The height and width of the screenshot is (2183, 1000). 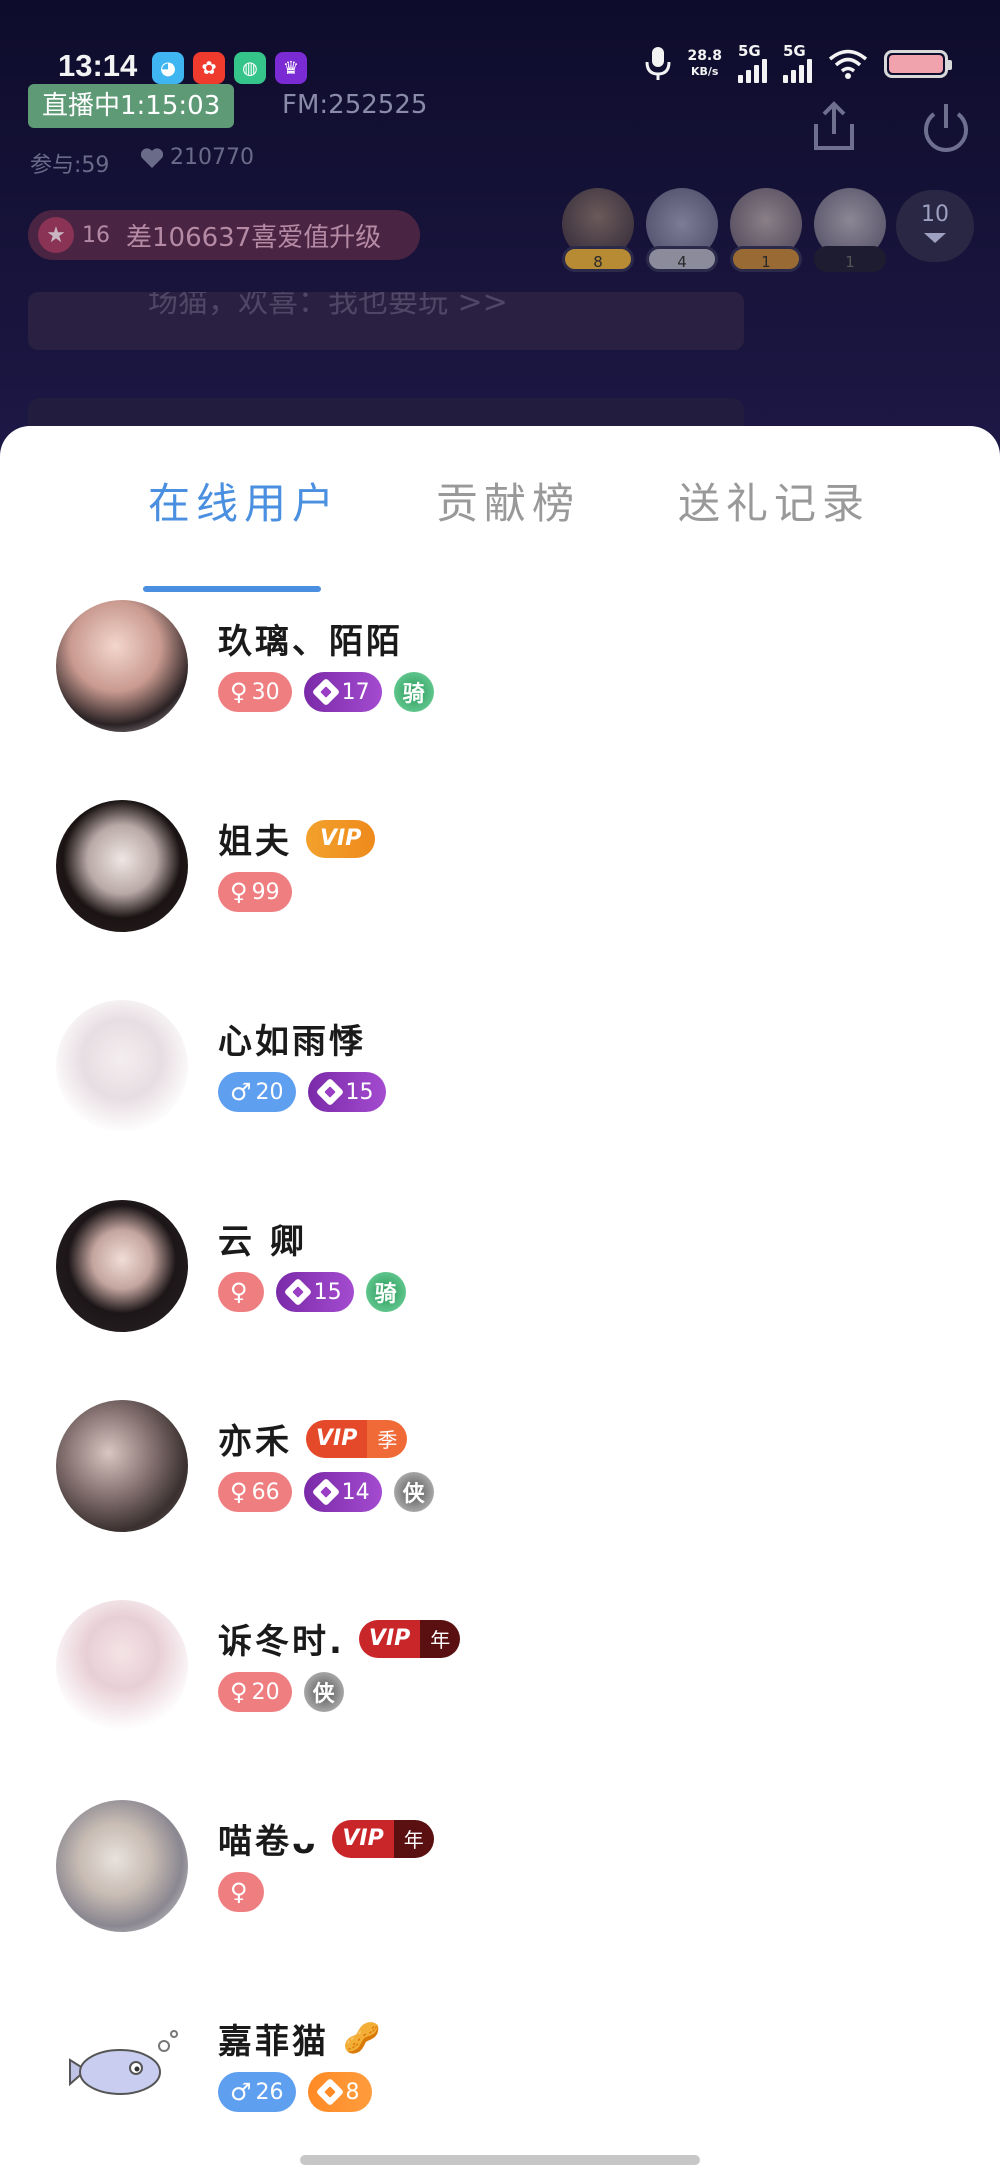 I want to click on username: 嘉菲猫, so click(x=273, y=2042).